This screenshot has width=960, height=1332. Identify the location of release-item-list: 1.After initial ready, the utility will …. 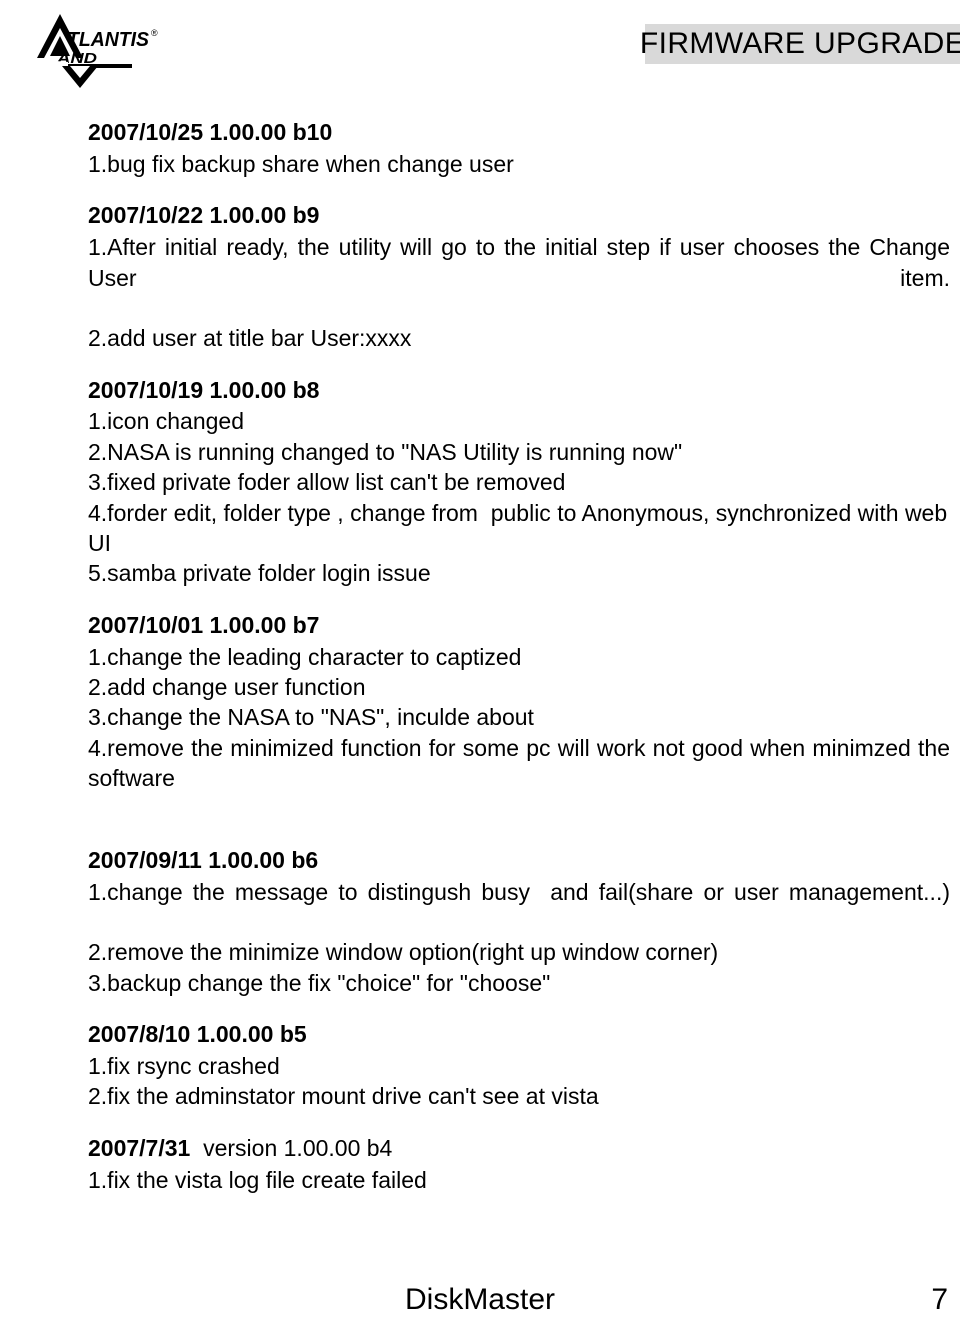
(519, 292).